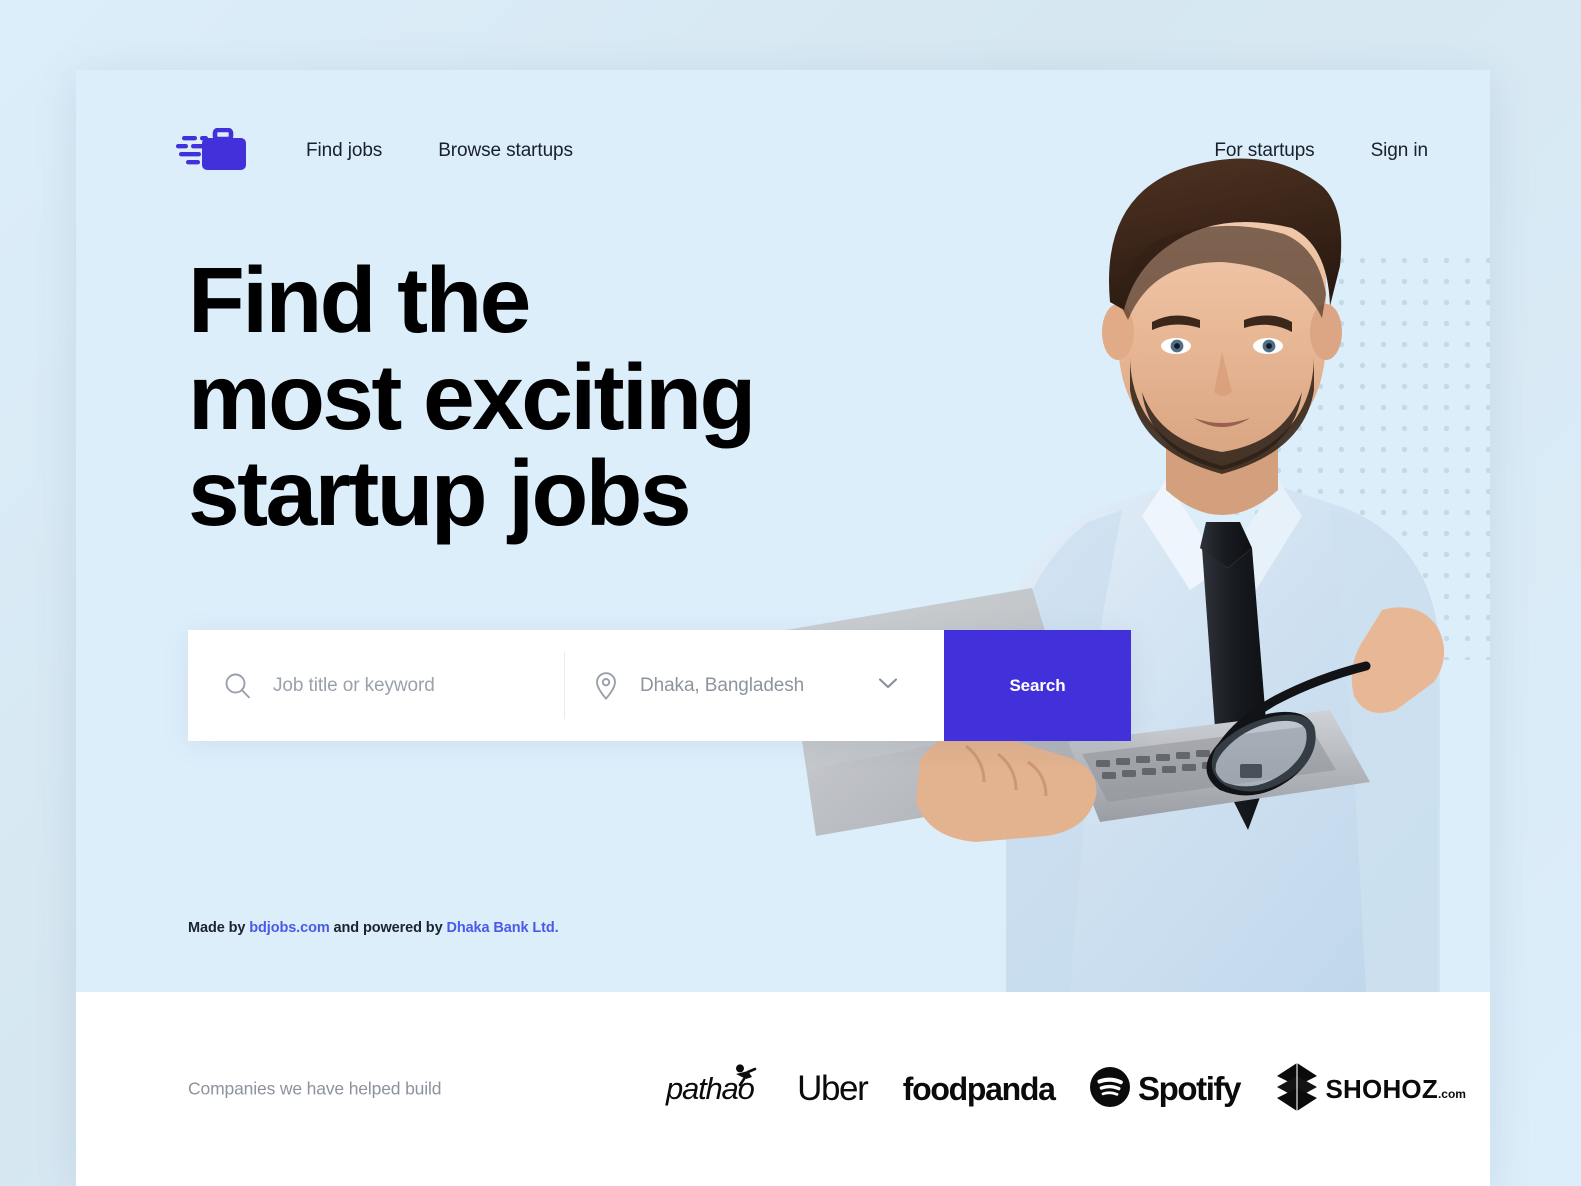 The height and width of the screenshot is (1186, 1581). What do you see at coordinates (1110, 1089) in the screenshot?
I see `spotify-circle-icon` at bounding box center [1110, 1089].